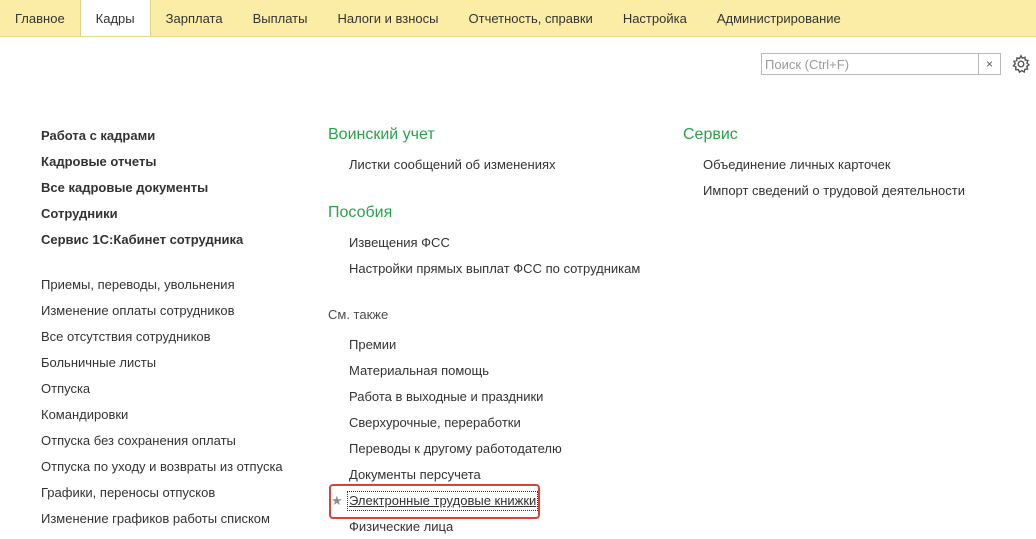  Describe the element at coordinates (797, 165) in the screenshot. I see `link-merge-personal-cards: Объединение личных карточек` at that location.